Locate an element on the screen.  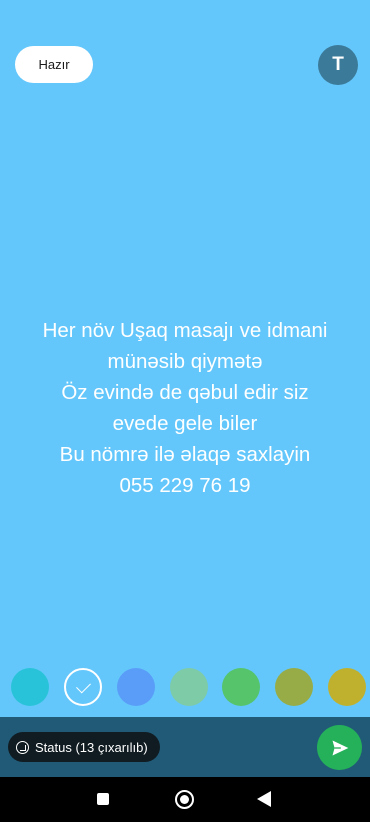
home-circle-icon is located at coordinates (184, 799).